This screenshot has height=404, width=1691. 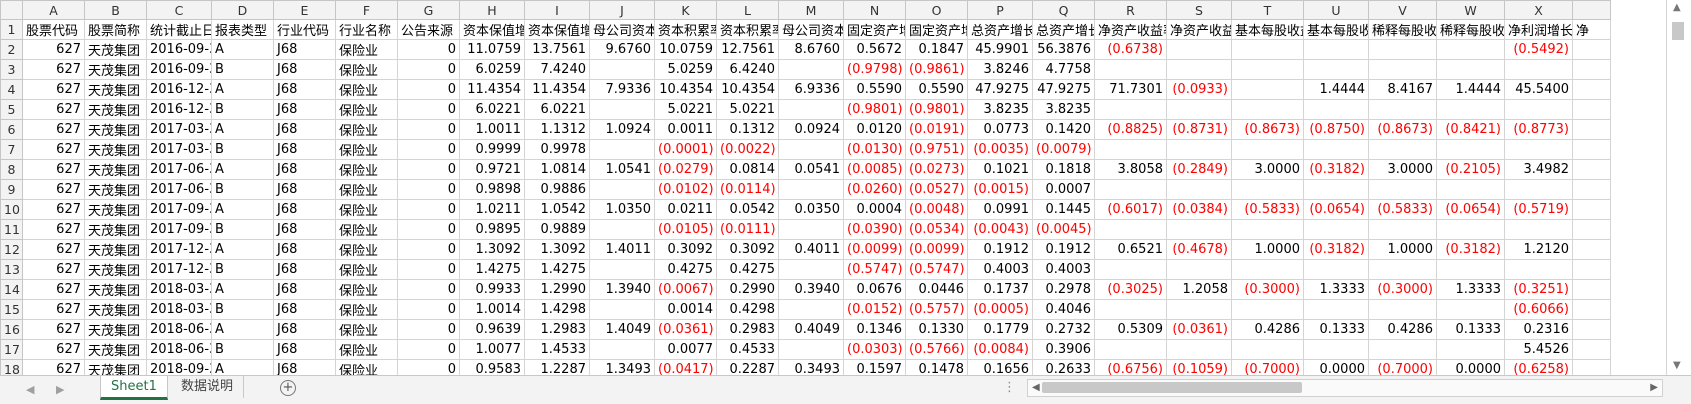 I want to click on table-cell: 2017-09-30, so click(x=179, y=229).